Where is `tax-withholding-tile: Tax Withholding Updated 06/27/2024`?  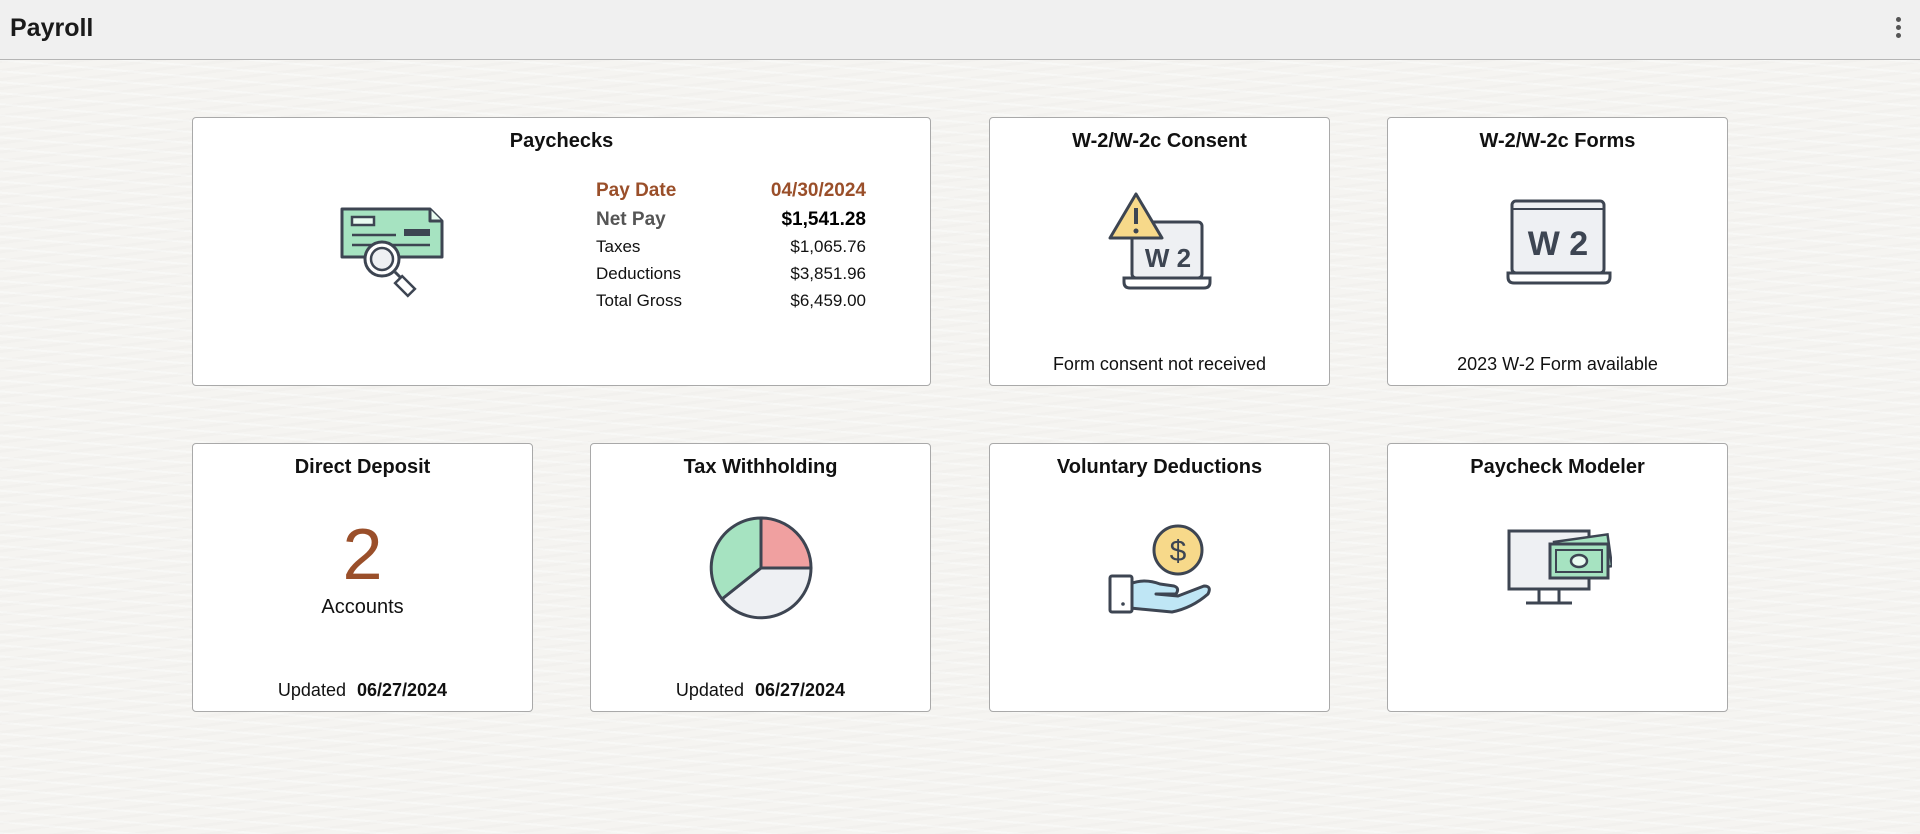 tax-withholding-tile: Tax Withholding Updated 06/27/2024 is located at coordinates (760, 577).